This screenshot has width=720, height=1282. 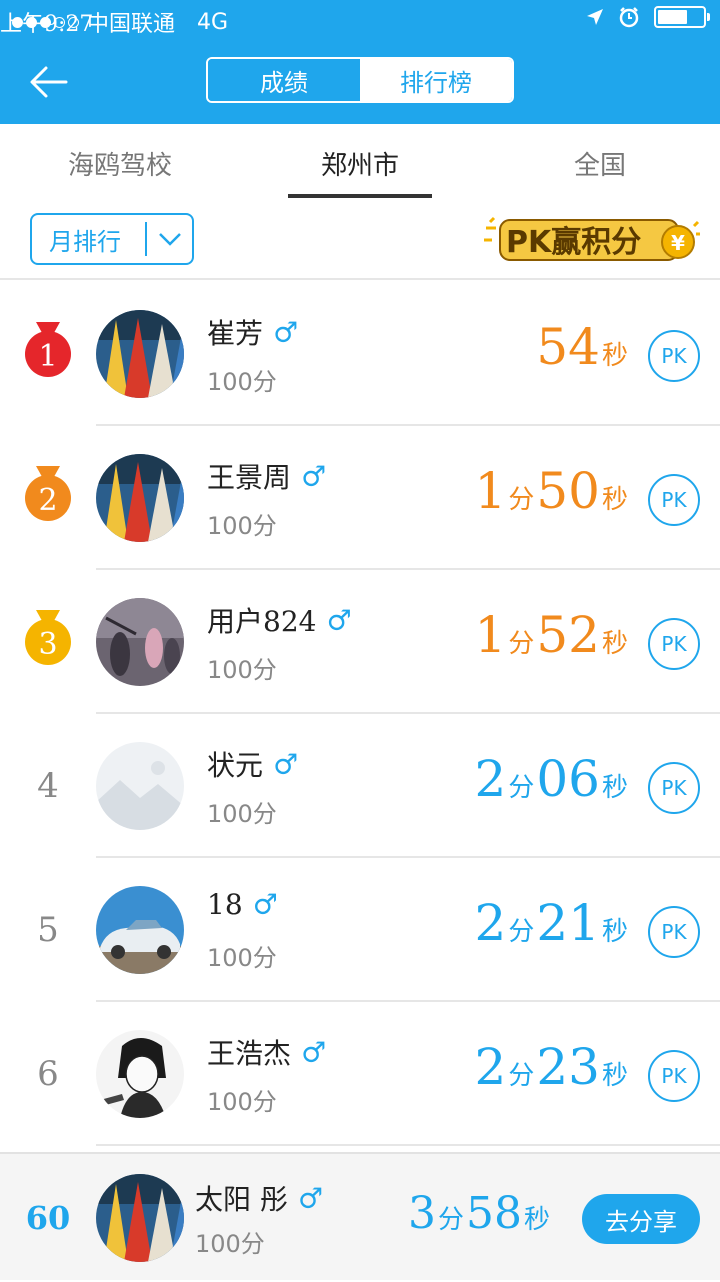 What do you see at coordinates (568, 491) in the screenshot?
I see `time-value: 50` at bounding box center [568, 491].